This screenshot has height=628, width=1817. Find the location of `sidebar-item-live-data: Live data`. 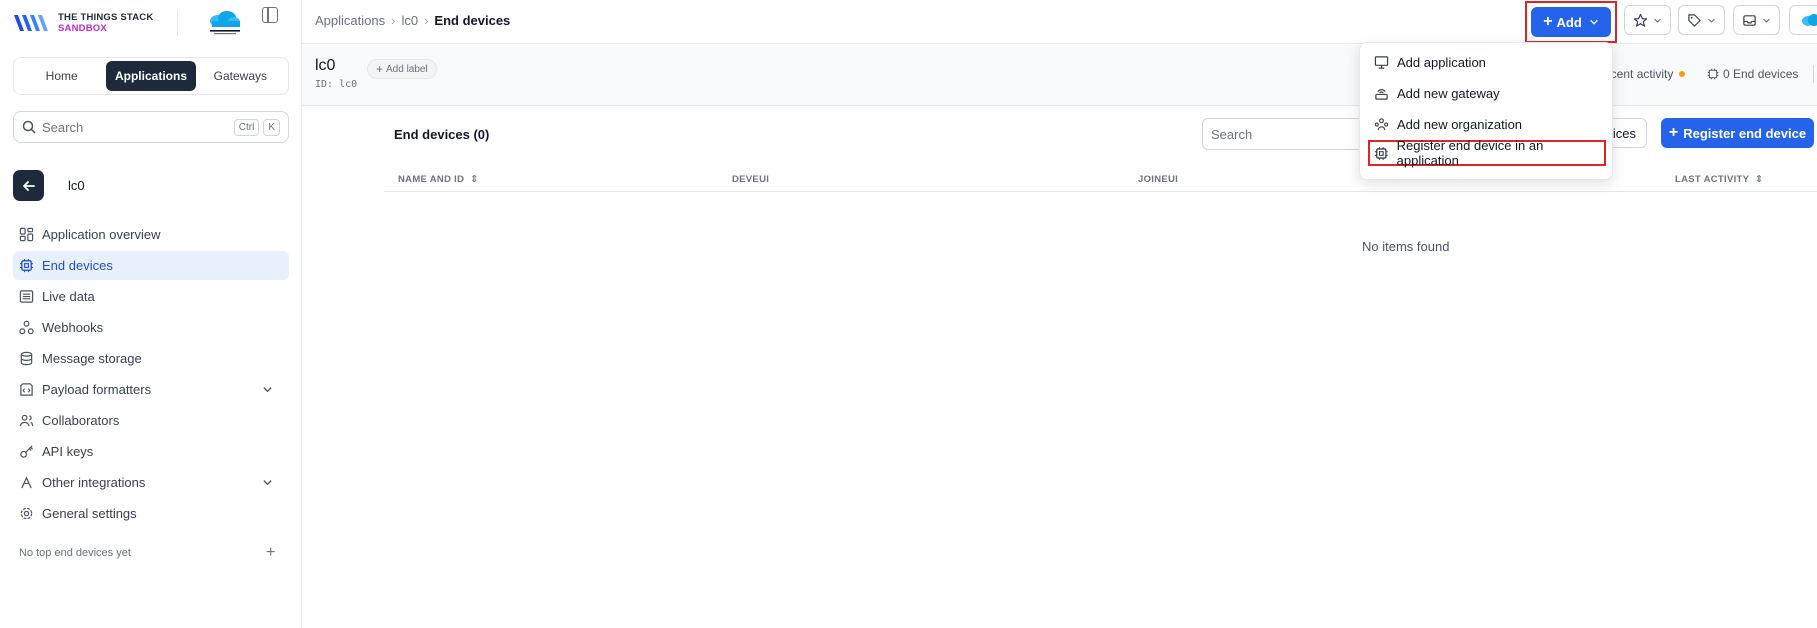

sidebar-item-live-data: Live data is located at coordinates (151, 296).